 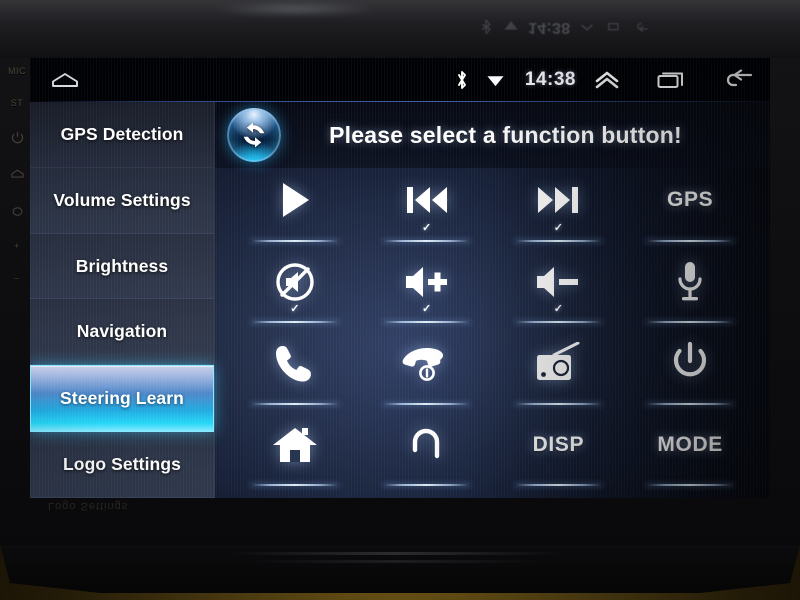 I want to click on previous-icon, so click(x=427, y=200).